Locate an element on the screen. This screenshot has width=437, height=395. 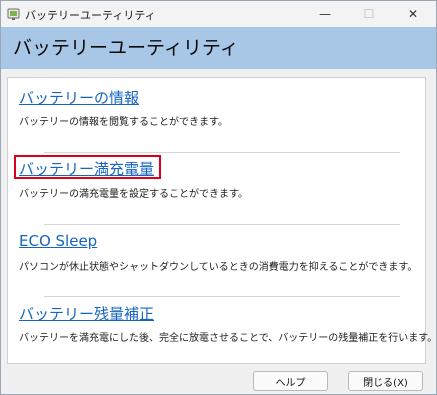
calibration-link: バッテリー残量補正 is located at coordinates (86, 313).